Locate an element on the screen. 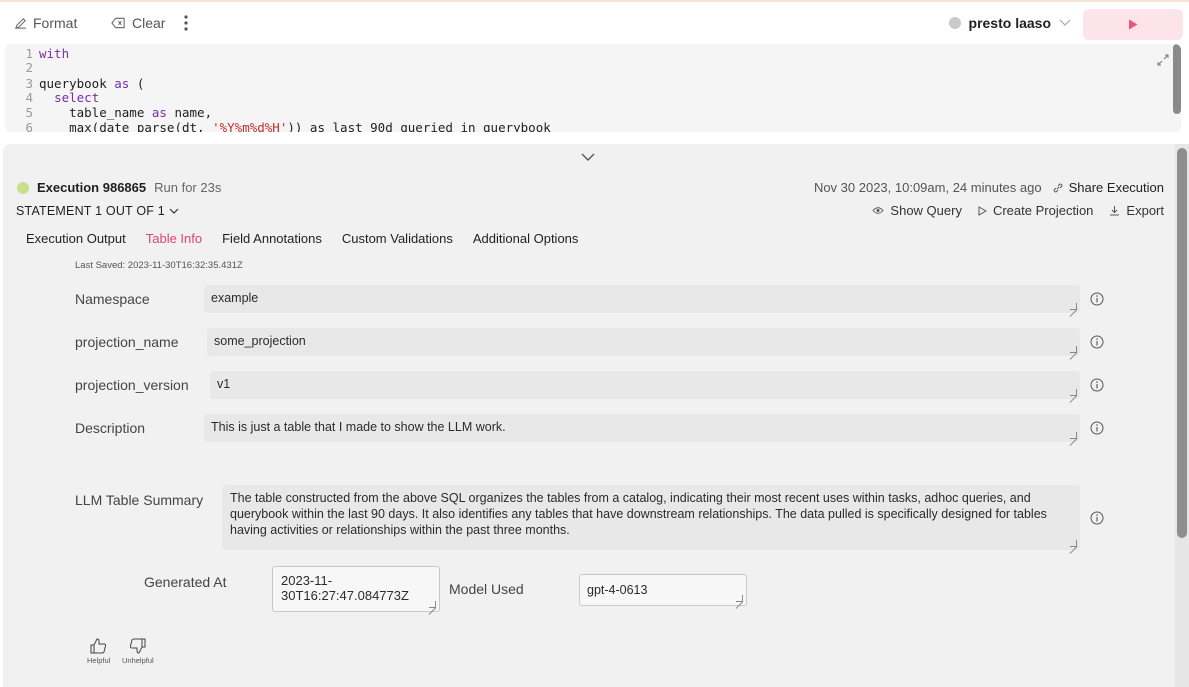  execution-timestamp: Nov 30 2023, 10:09am, 24 minutes ago is located at coordinates (927, 187).